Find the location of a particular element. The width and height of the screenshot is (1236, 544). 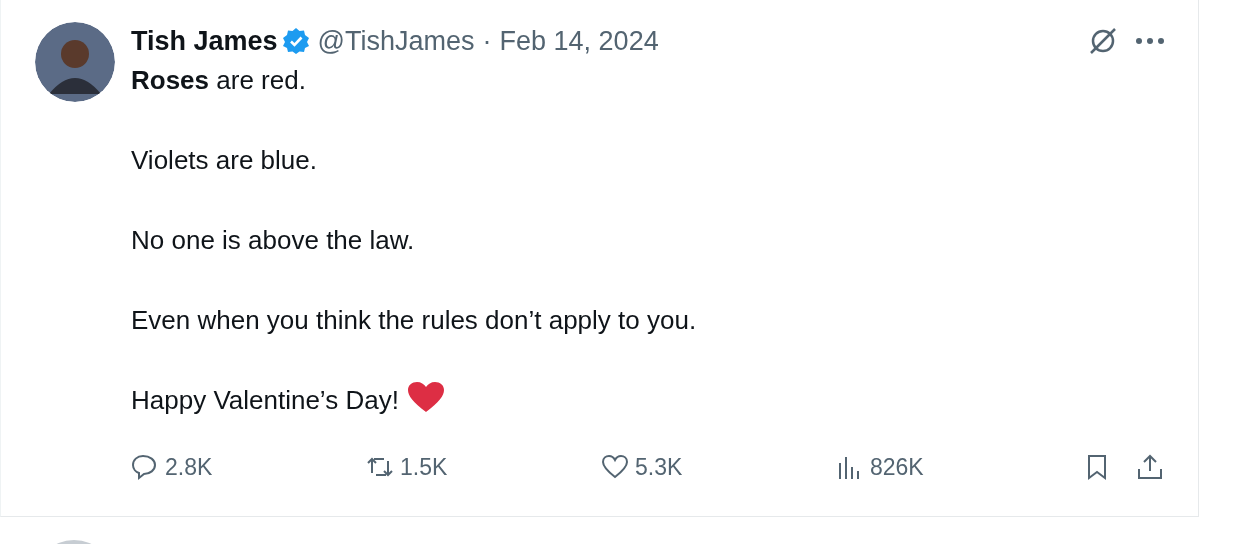

stat-count: 2.8K is located at coordinates (189, 467).